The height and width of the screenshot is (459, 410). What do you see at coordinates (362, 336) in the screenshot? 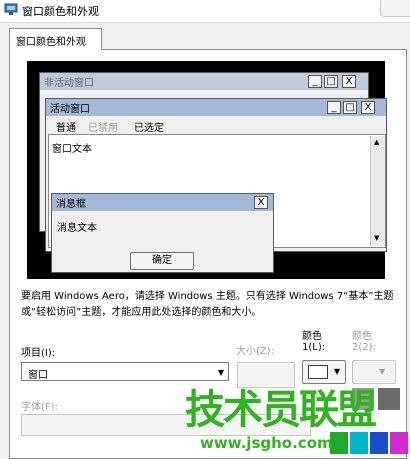
I see `color2-label-top: 颜色` at bounding box center [362, 336].